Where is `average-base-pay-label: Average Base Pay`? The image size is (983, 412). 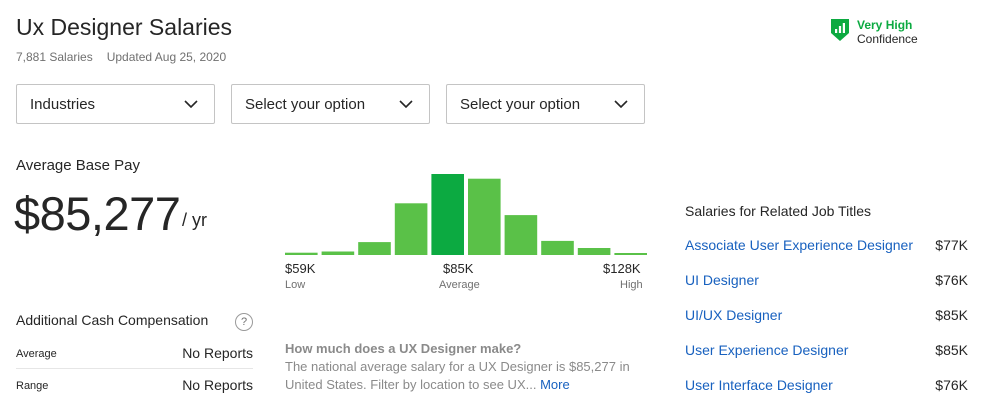
average-base-pay-label: Average Base Pay is located at coordinates (78, 165).